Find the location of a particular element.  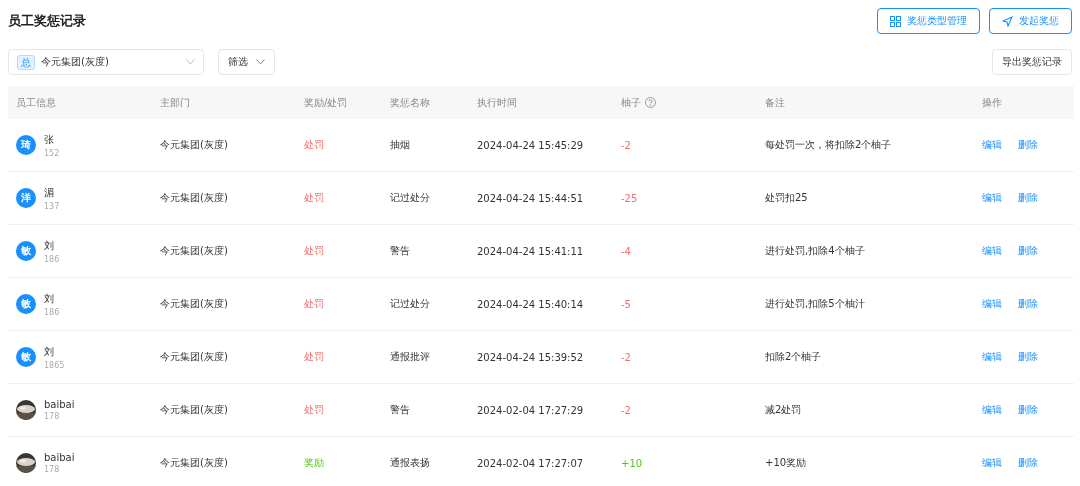

time-cell: 2024-04-24 15:44:51 is located at coordinates (530, 198).